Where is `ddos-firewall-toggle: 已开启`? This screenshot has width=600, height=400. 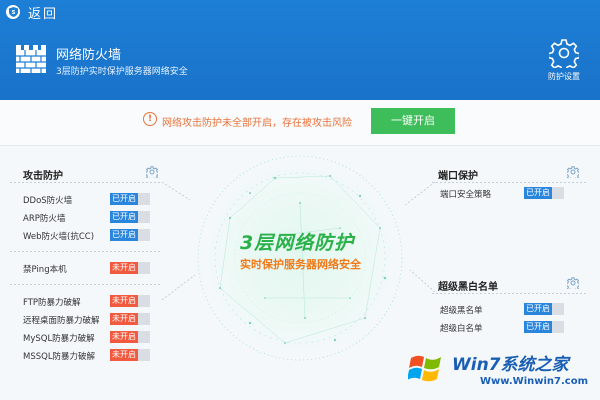
ddos-firewall-toggle: 已开启 is located at coordinates (130, 199).